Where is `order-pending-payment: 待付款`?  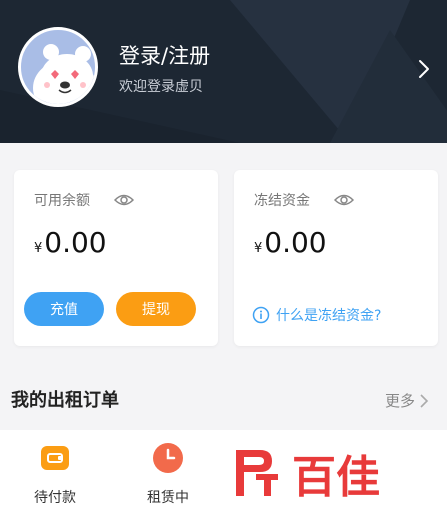 order-pending-payment: 待付款 is located at coordinates (59, 474).